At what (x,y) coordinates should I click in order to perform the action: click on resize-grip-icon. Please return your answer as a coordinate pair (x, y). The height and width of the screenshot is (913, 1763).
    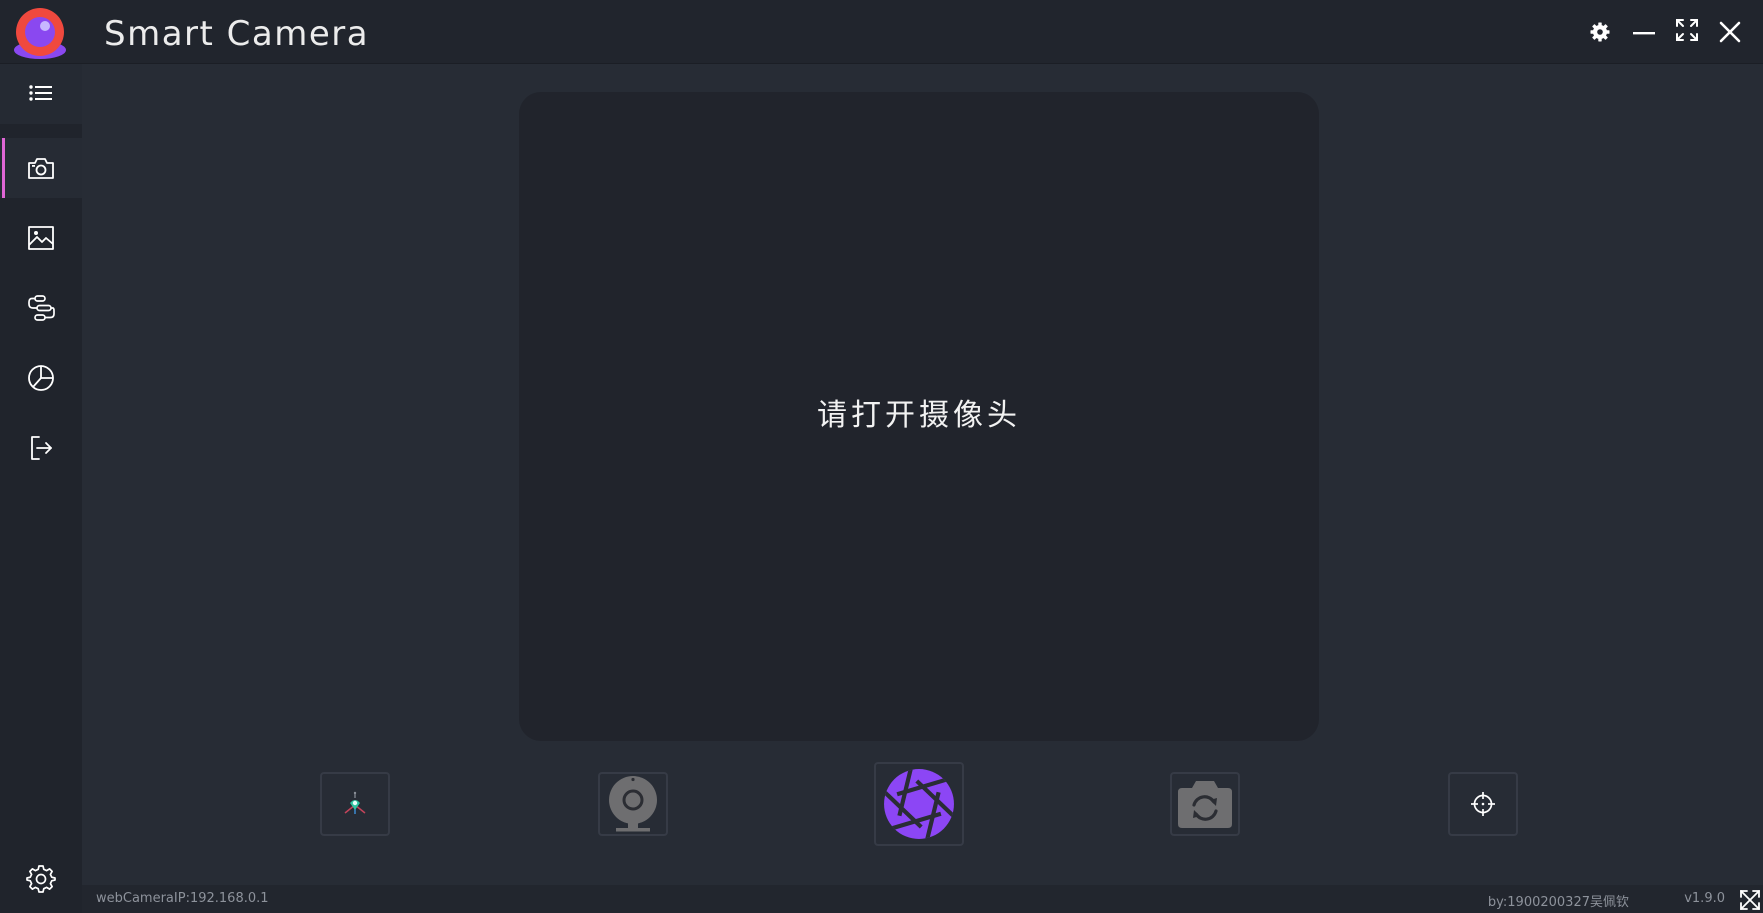
    Looking at the image, I should click on (1750, 900).